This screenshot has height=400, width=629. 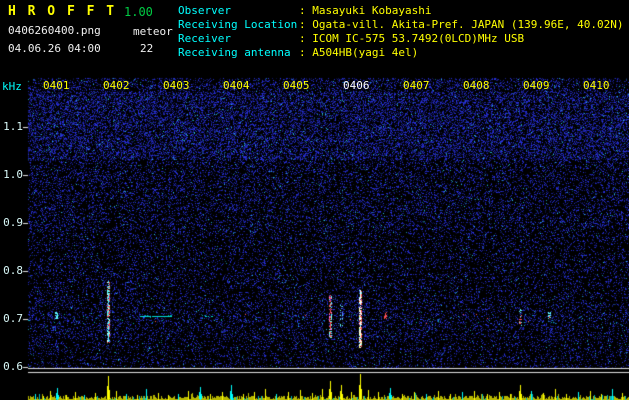 I want to click on station-label: Receiving antenna, so click(x=234, y=52).